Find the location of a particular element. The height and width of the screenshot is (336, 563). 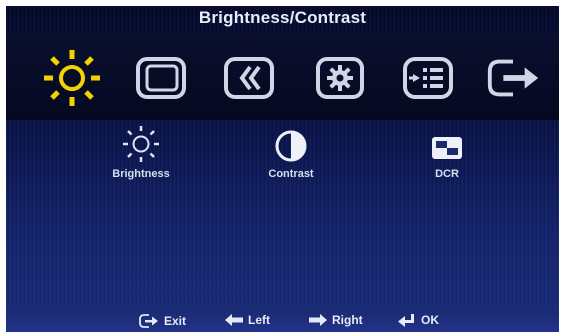

menu-title: Brightness/Contrast is located at coordinates (282, 17).